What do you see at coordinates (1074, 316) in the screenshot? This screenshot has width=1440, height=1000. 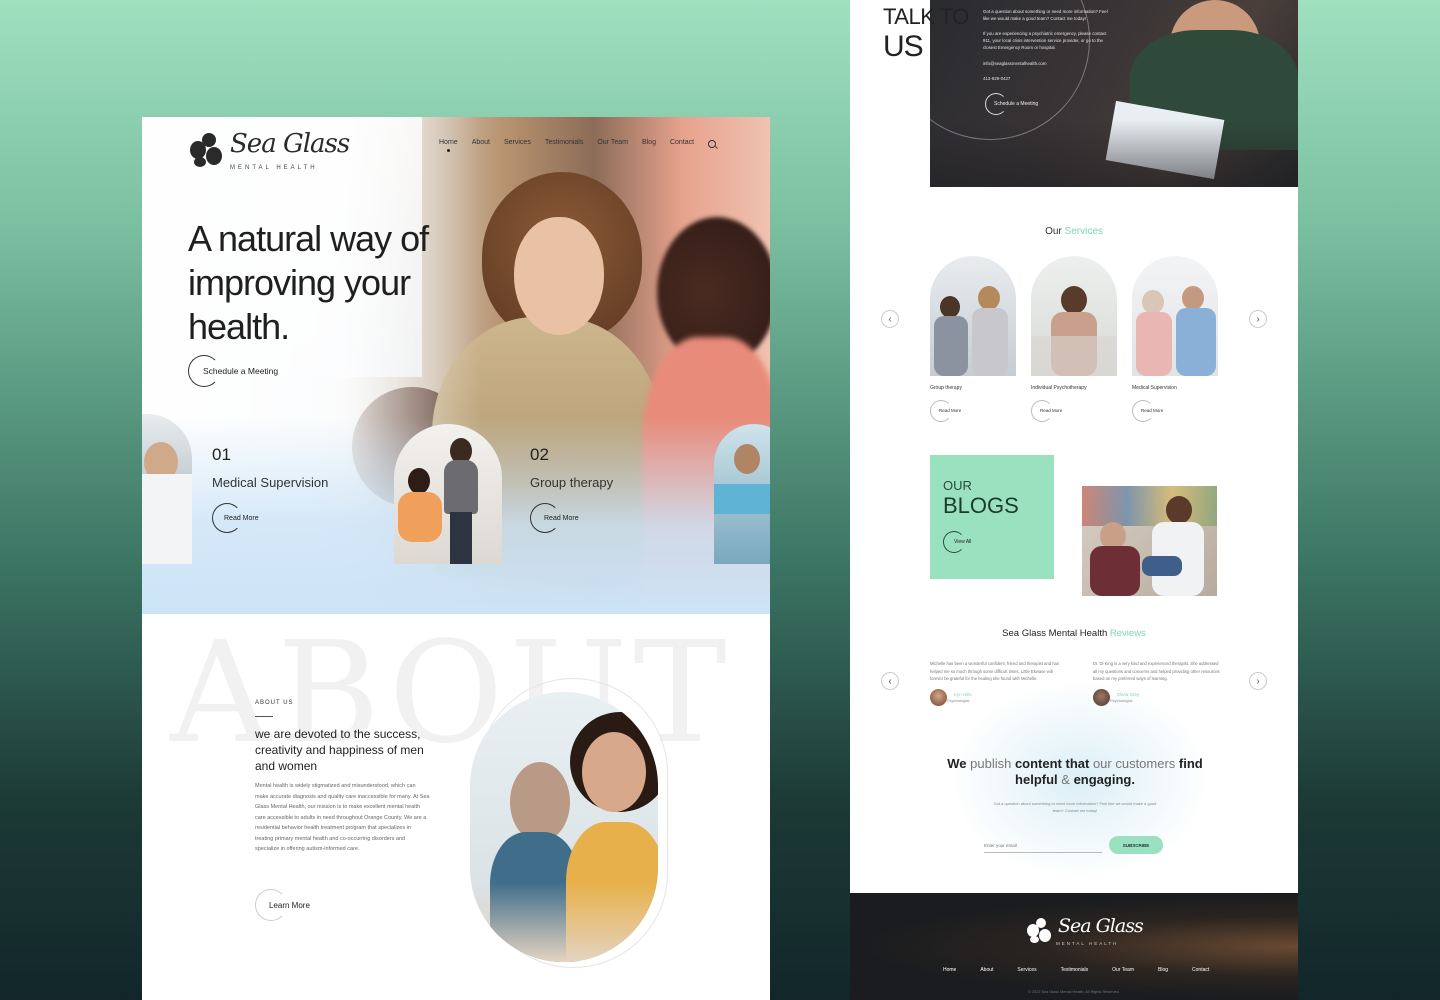 I see `service-photo-individual` at bounding box center [1074, 316].